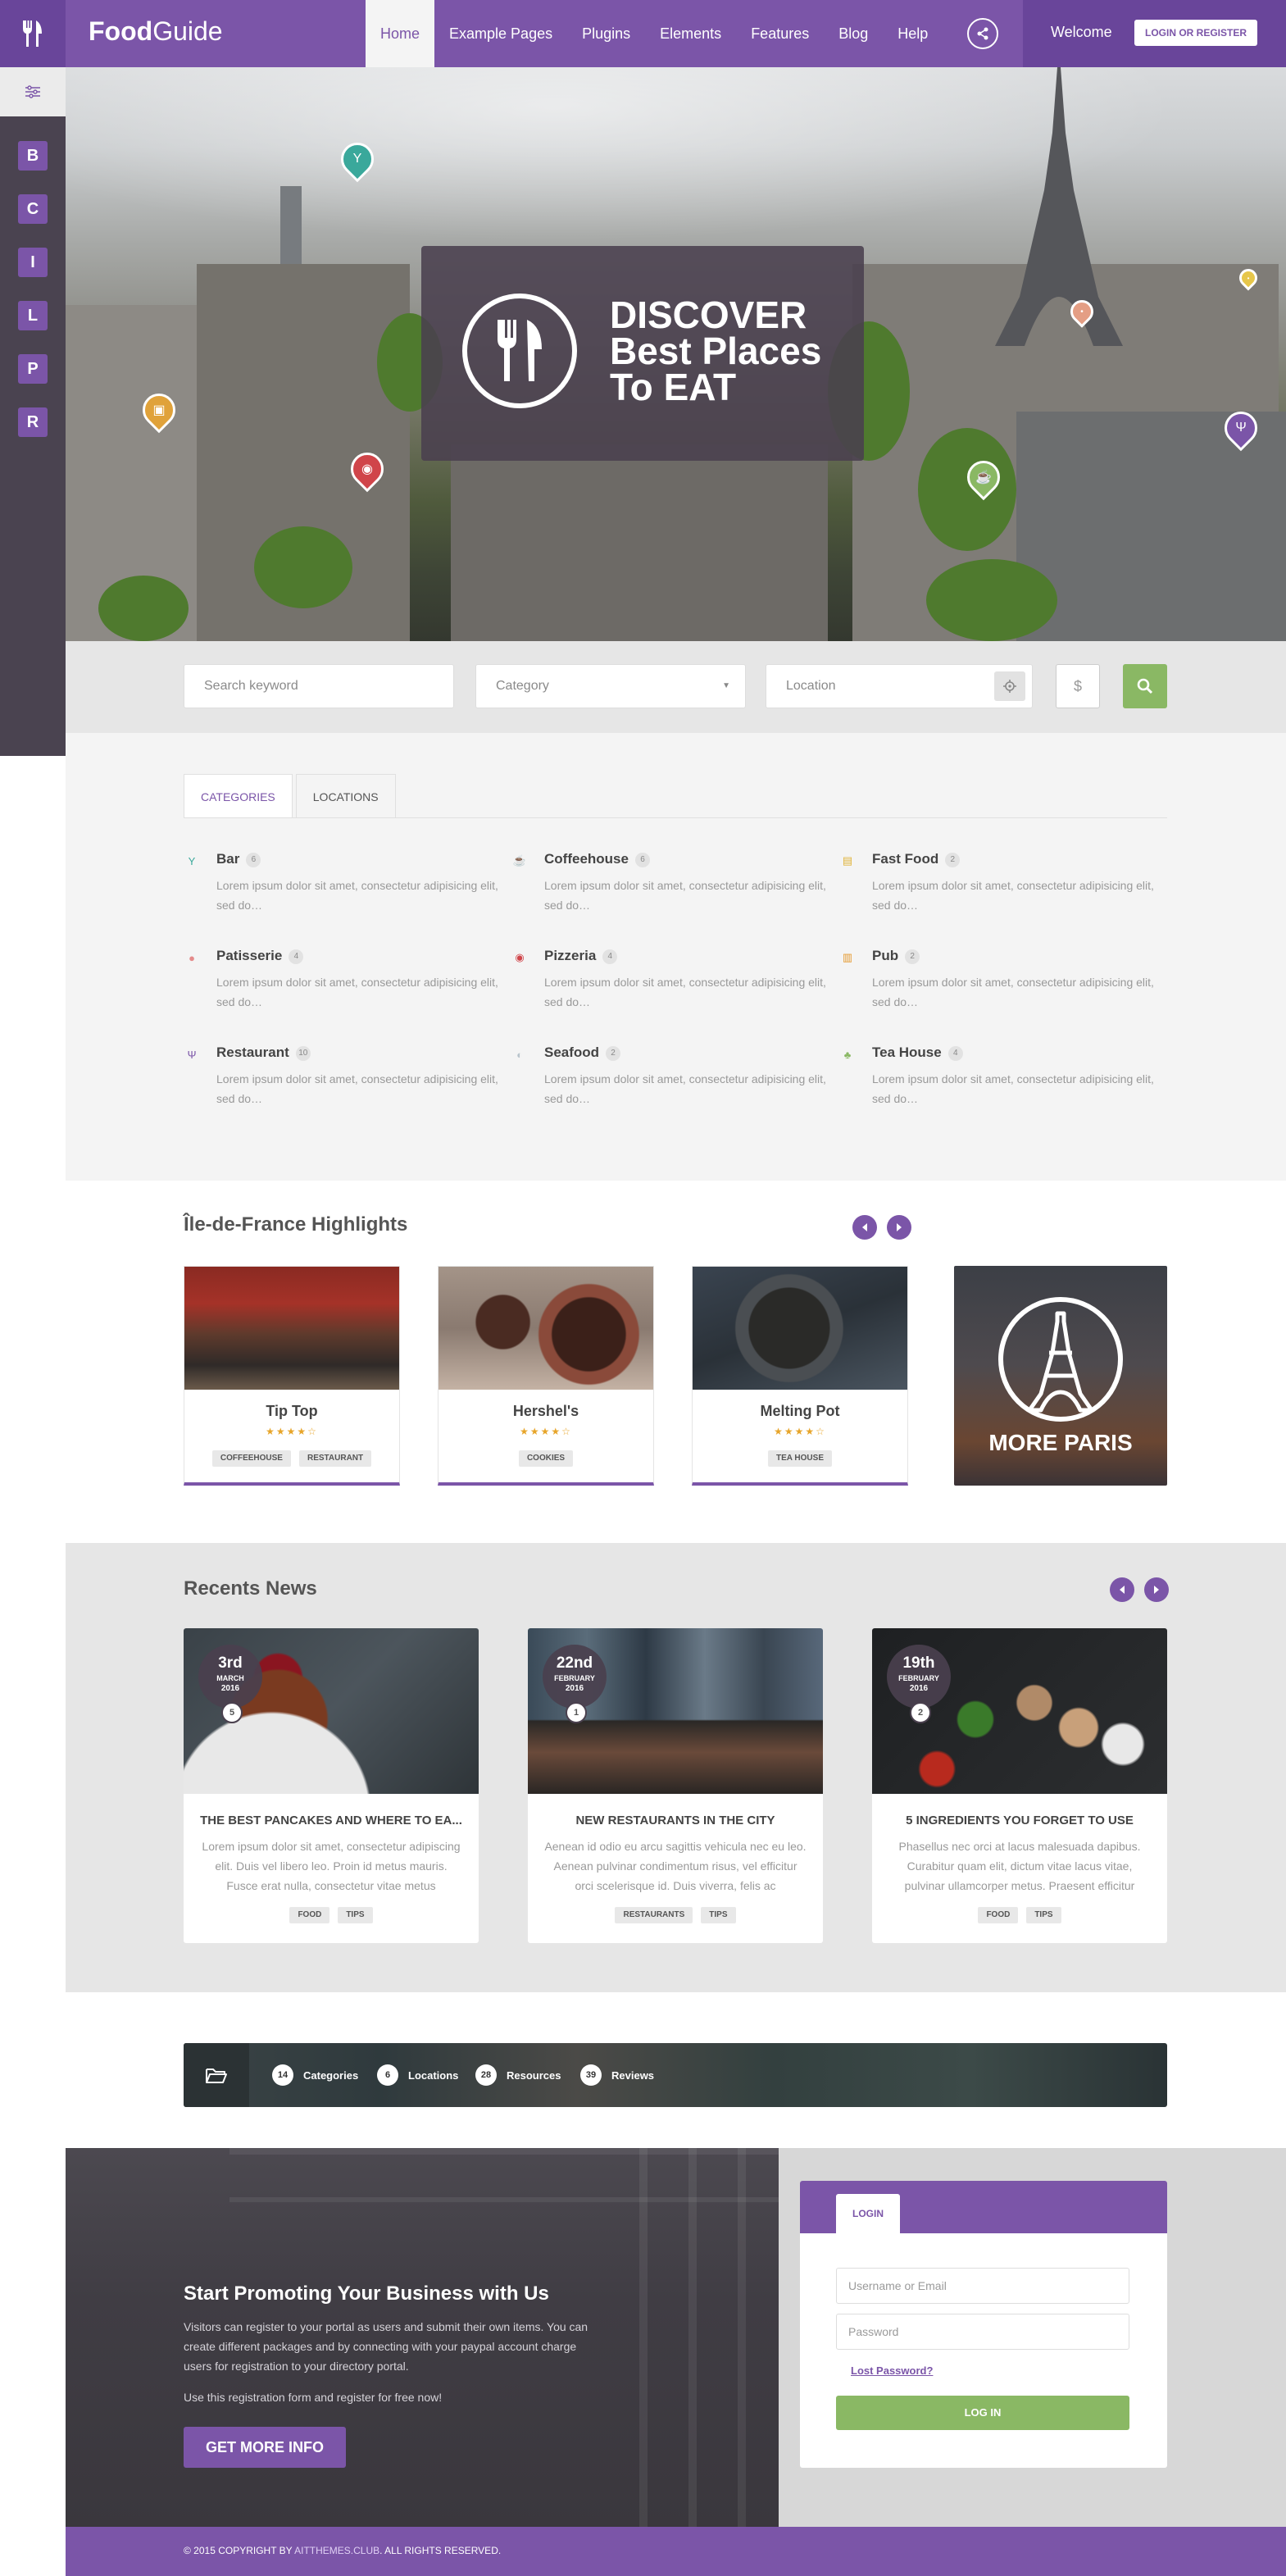 This screenshot has height=2576, width=1286. Describe the element at coordinates (899, 1227) in the screenshot. I see `highlights-next-button` at that location.